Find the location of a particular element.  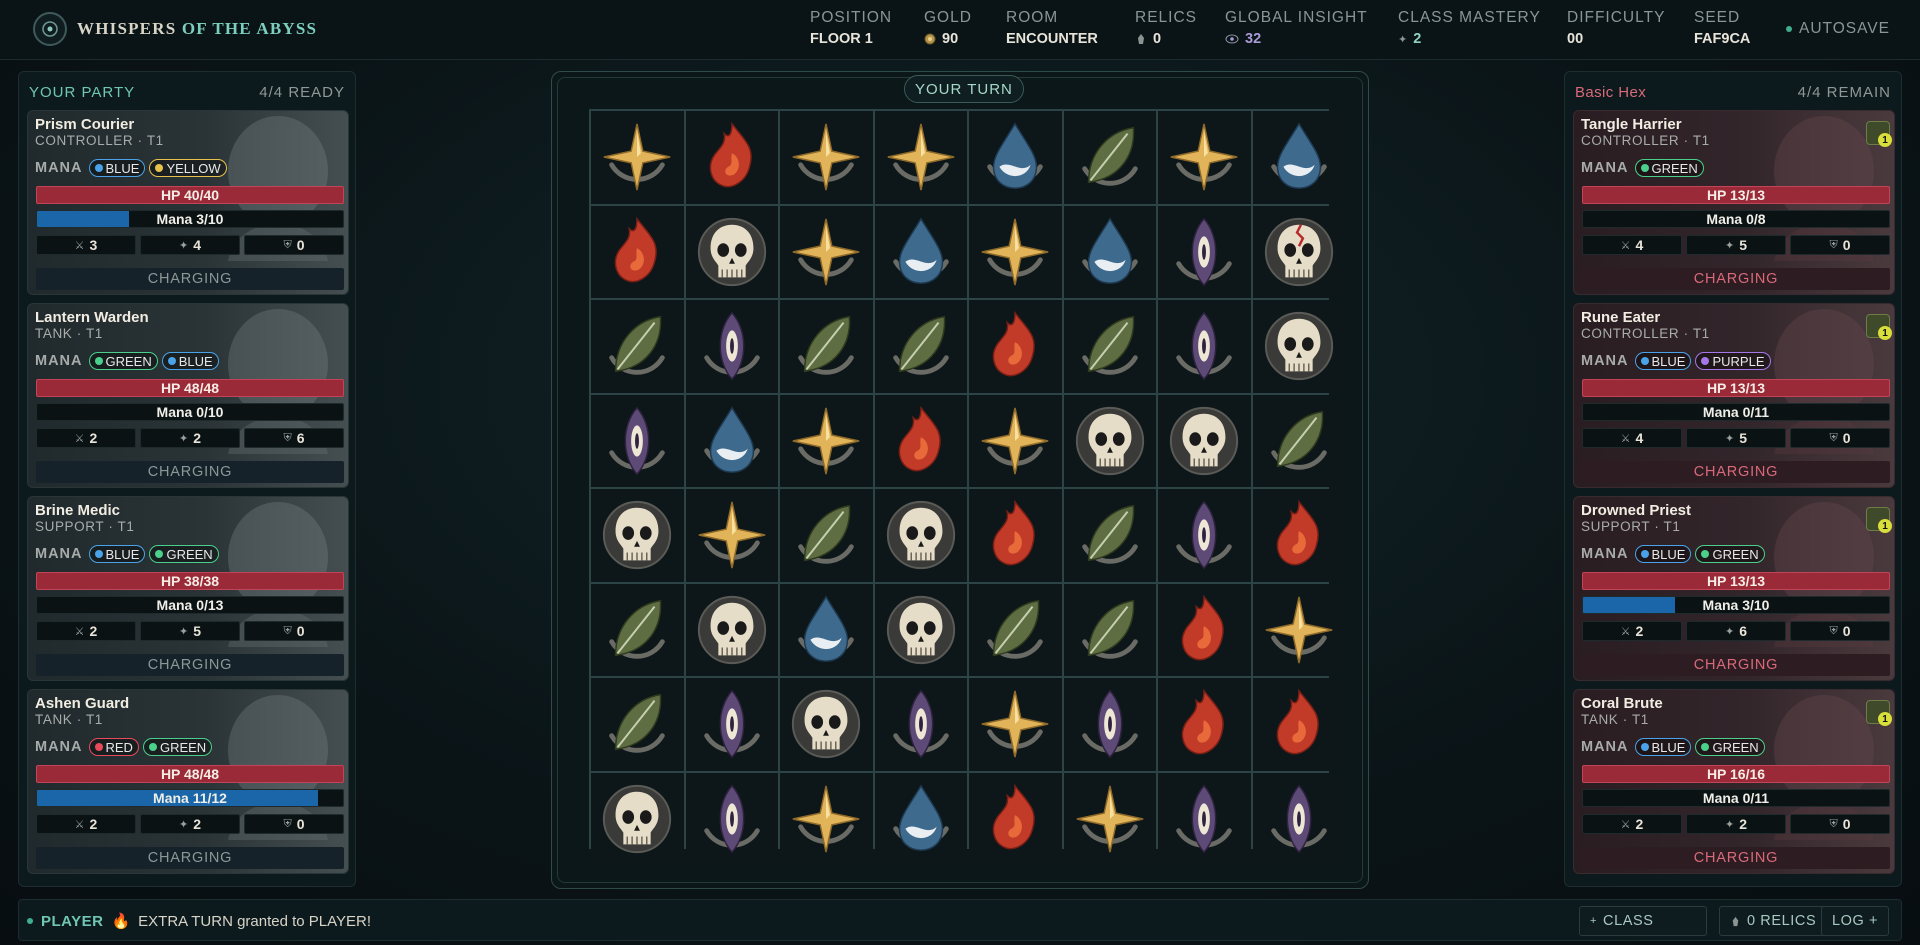

class-button: + CLASS is located at coordinates (1643, 921).